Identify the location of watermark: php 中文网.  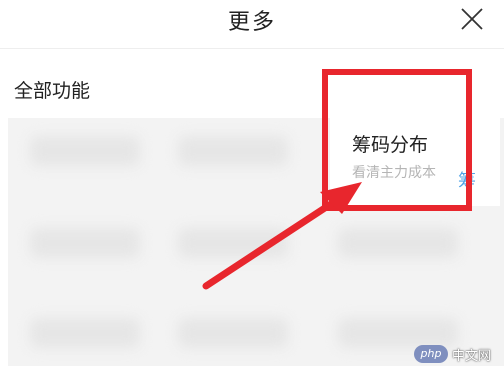
(452, 354).